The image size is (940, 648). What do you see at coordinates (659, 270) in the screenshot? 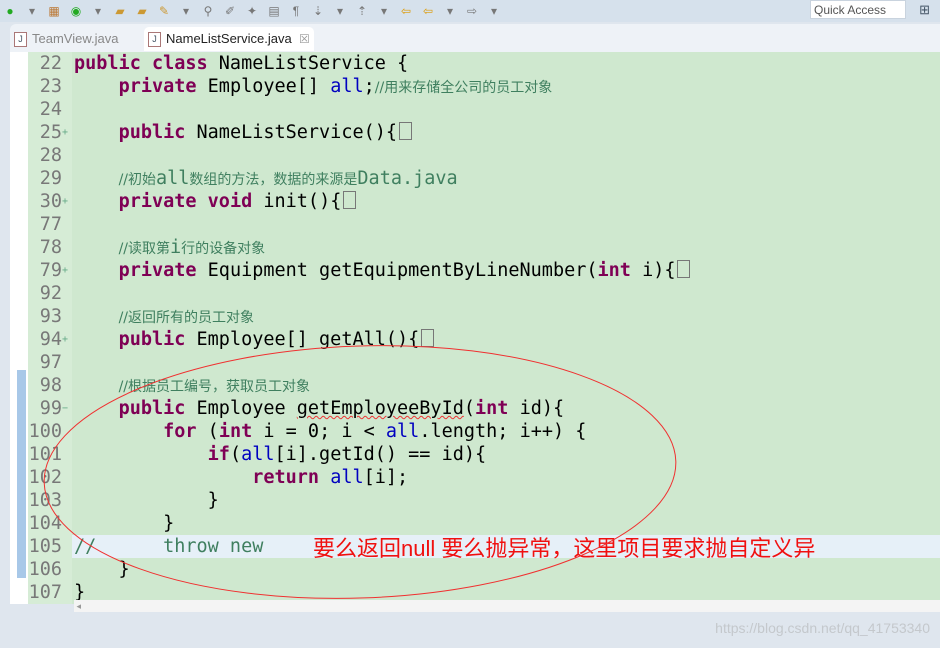
I see `code-token: i){` at bounding box center [659, 270].